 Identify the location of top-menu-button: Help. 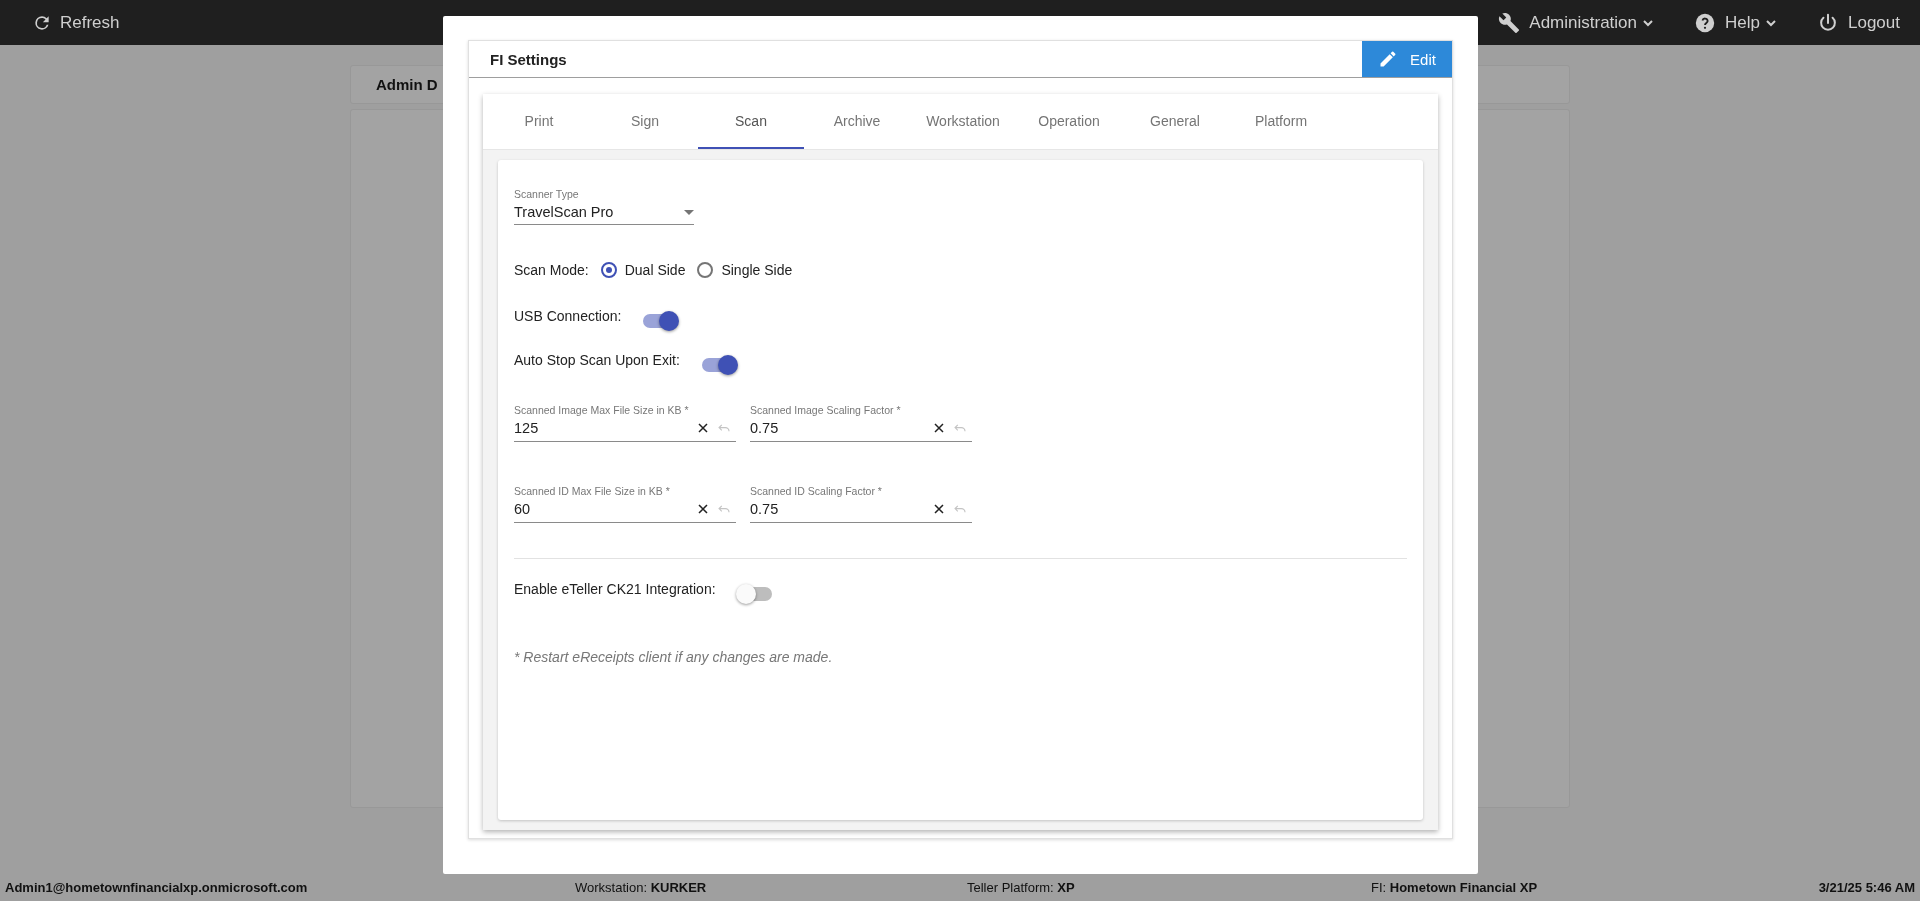
(1735, 22).